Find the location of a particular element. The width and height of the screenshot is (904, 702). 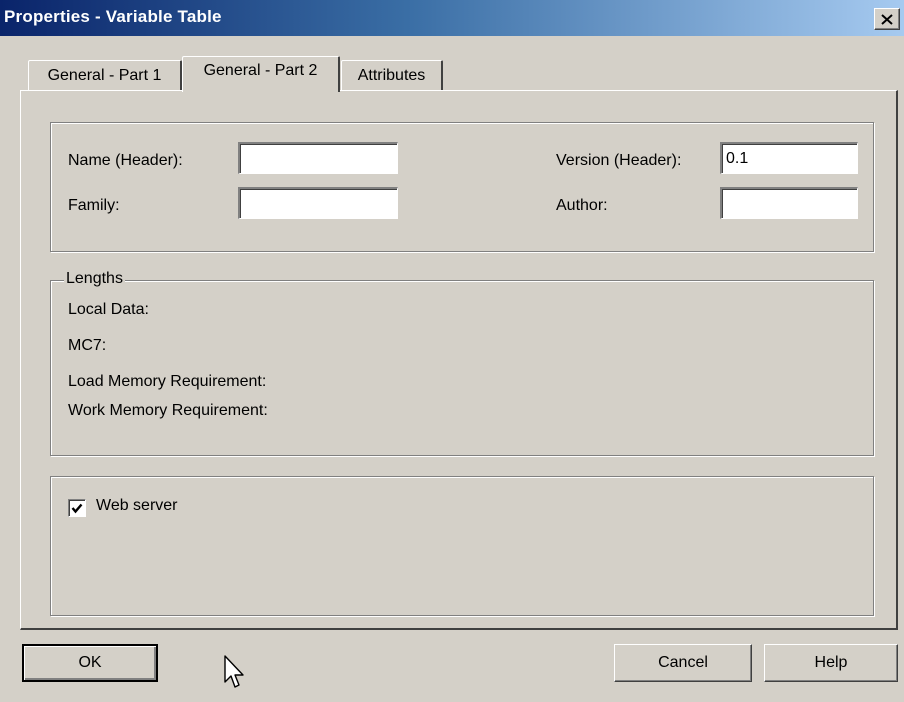

check-icon is located at coordinates (77, 508).